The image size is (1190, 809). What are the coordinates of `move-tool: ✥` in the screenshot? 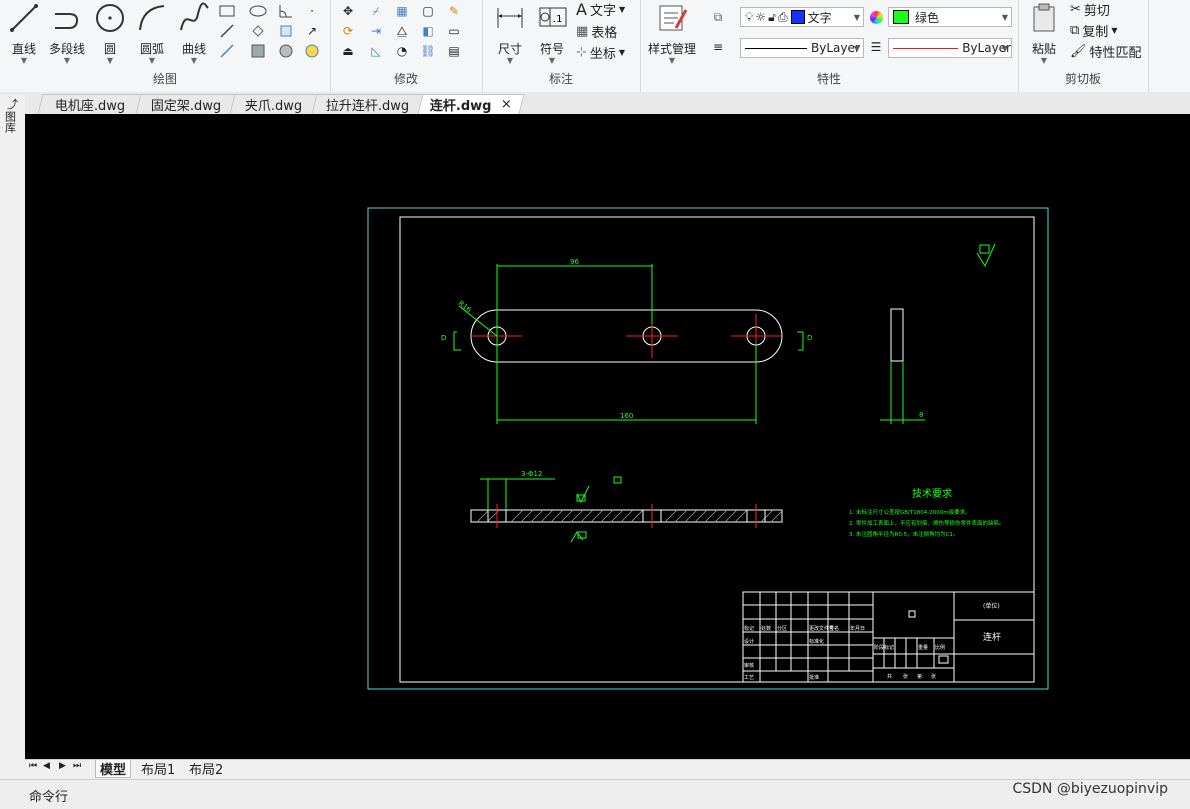 It's located at (348, 11).